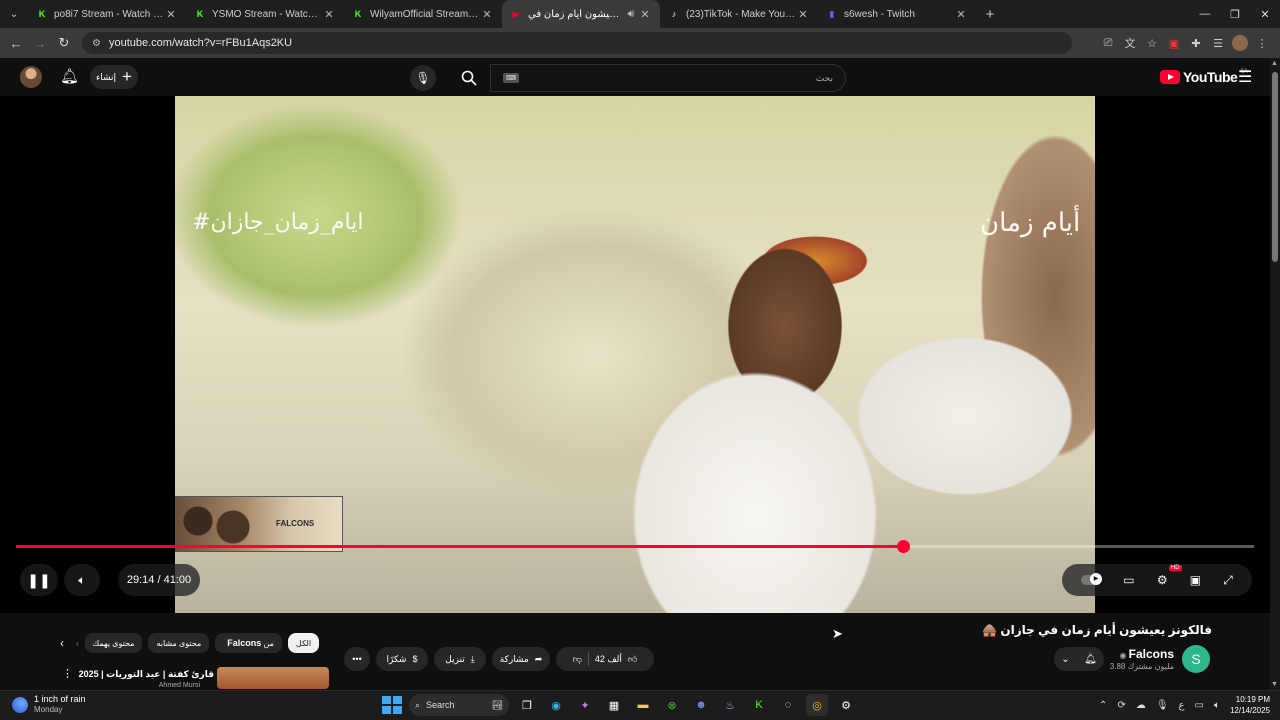 The image size is (1280, 720). What do you see at coordinates (672, 705) in the screenshot?
I see `xbox-icon: ⊗` at bounding box center [672, 705].